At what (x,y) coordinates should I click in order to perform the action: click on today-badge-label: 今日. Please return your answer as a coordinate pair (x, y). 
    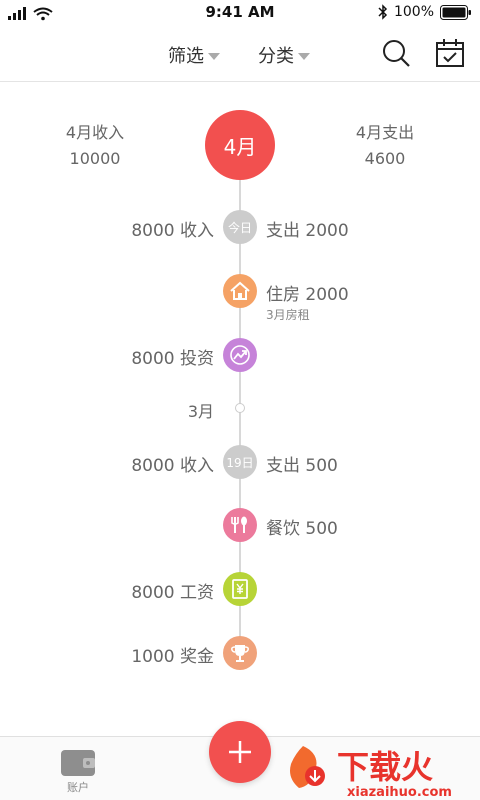
    Looking at the image, I should click on (239, 227).